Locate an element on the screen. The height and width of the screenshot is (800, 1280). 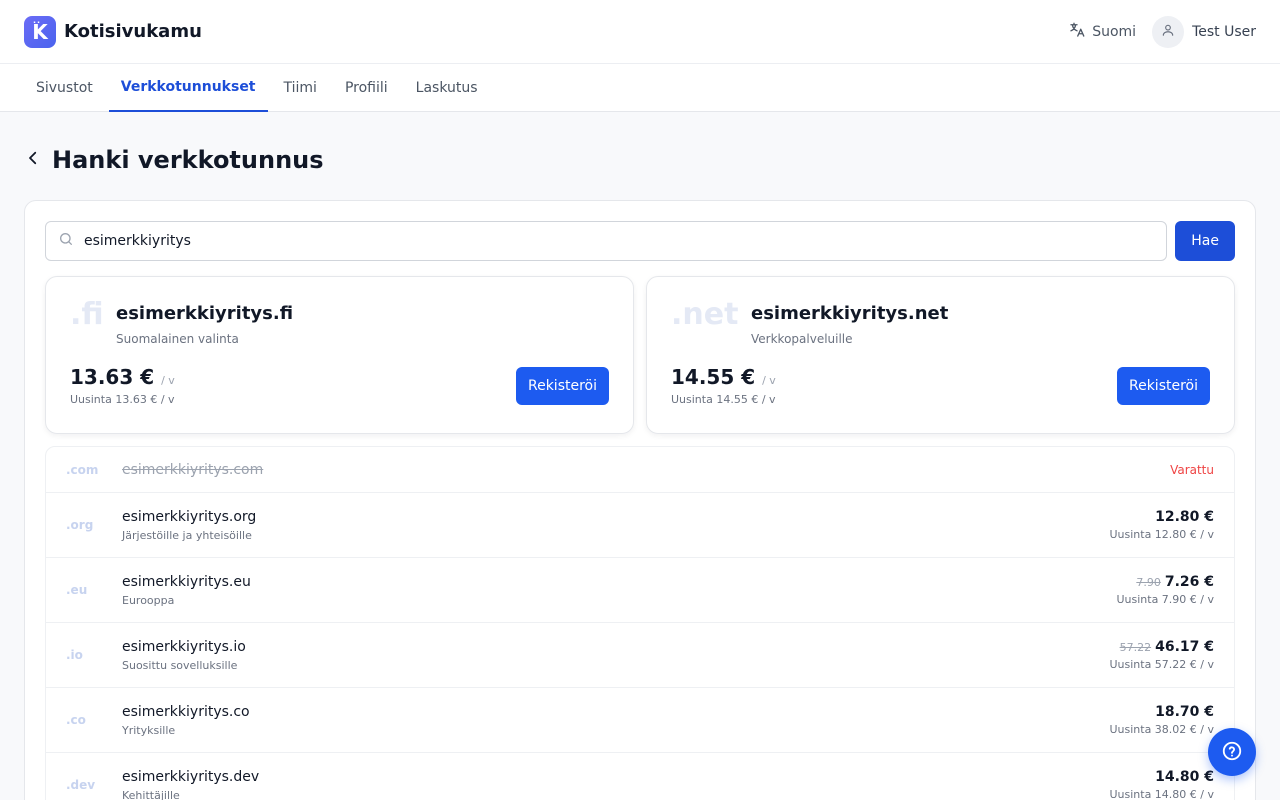
domain-name: esimerkkiyritys.co is located at coordinates (186, 711).